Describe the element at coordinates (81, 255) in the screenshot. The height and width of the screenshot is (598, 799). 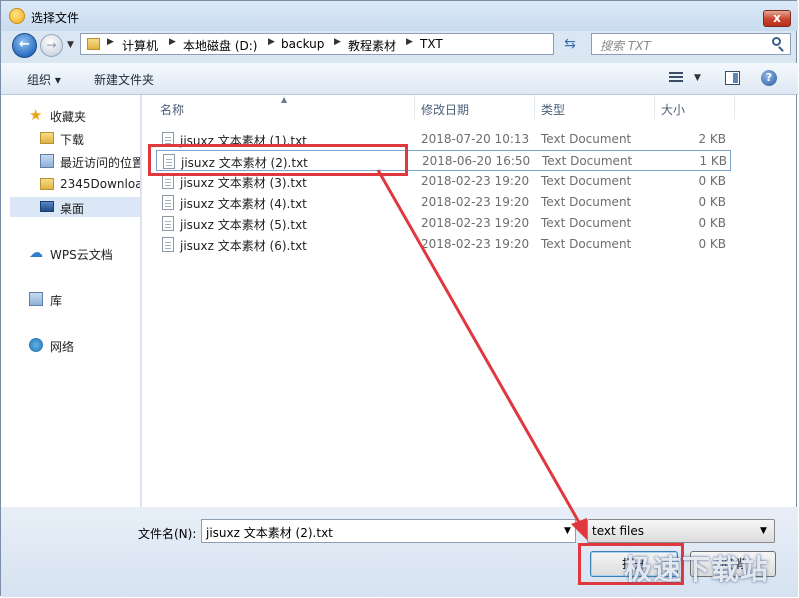
I see `sidebar-item-label: WPS云文档` at that location.